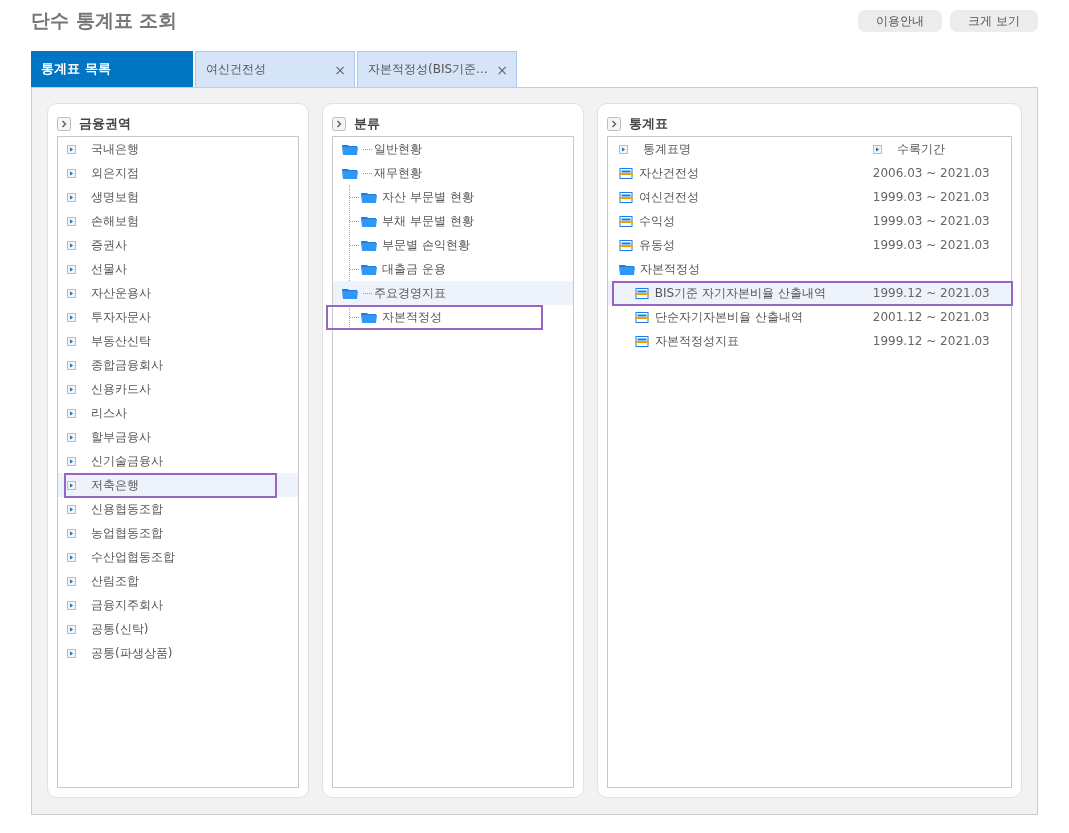  What do you see at coordinates (437, 69) in the screenshot?
I see `tab: 자본적정성(BIS기준... ×` at bounding box center [437, 69].